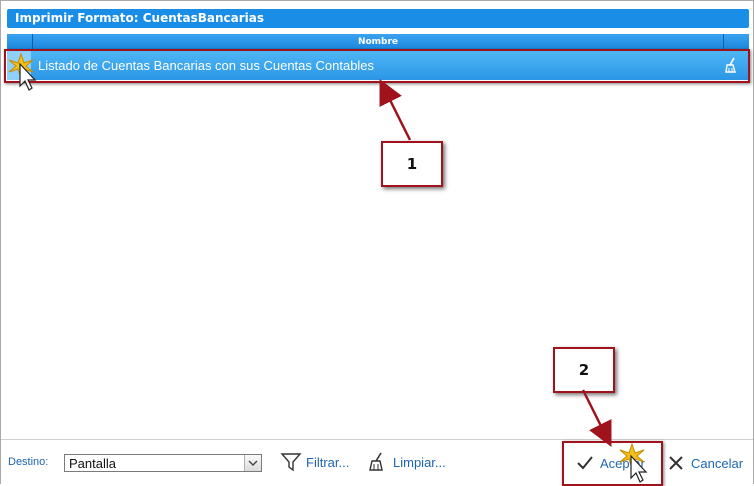 The height and width of the screenshot is (486, 754). What do you see at coordinates (676, 463) in the screenshot?
I see `x-icon` at bounding box center [676, 463].